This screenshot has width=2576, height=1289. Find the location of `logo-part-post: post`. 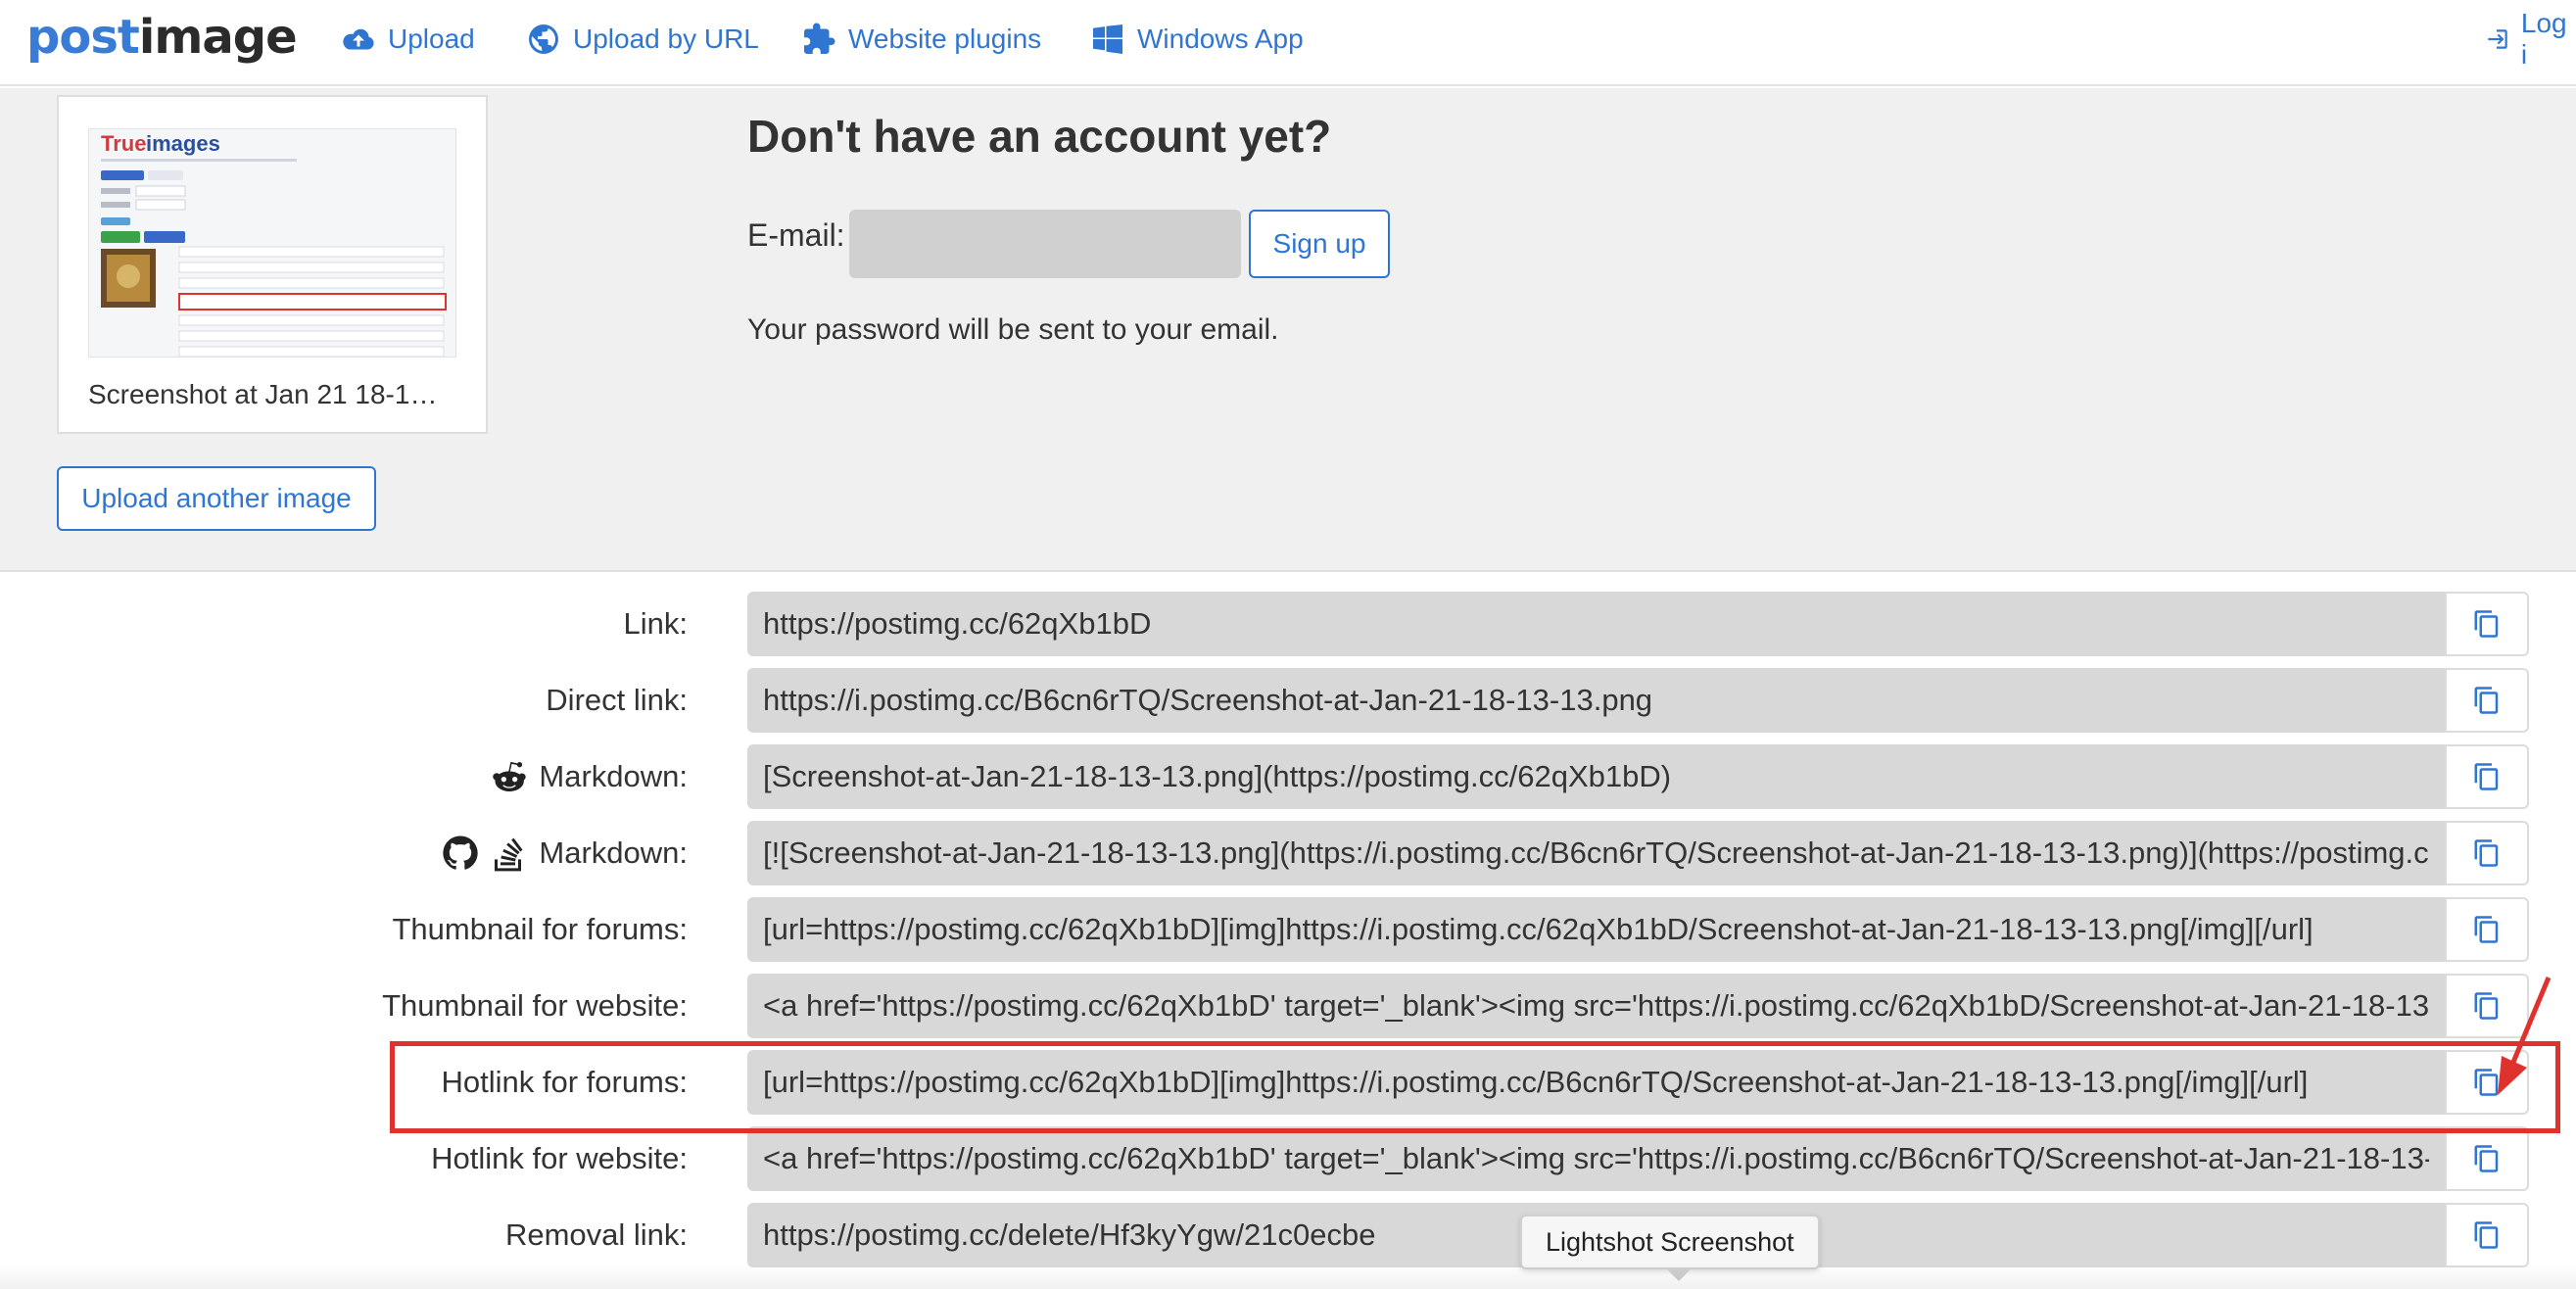

logo-part-post: post is located at coordinates (83, 37).